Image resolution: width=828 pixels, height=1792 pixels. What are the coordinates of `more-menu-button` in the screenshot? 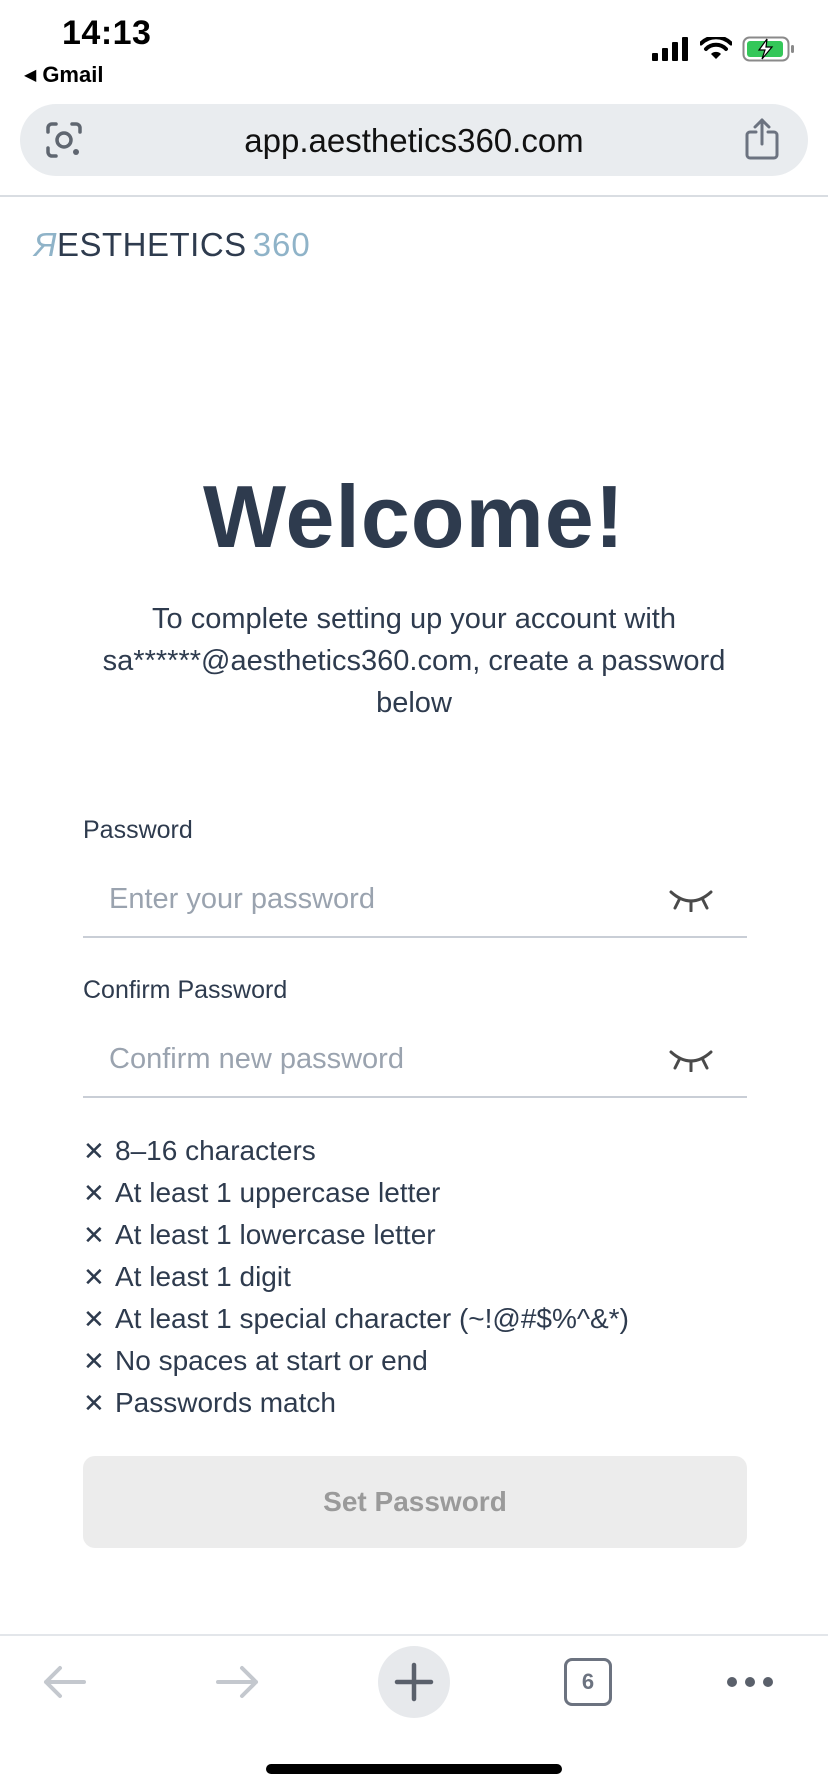 It's located at (750, 1682).